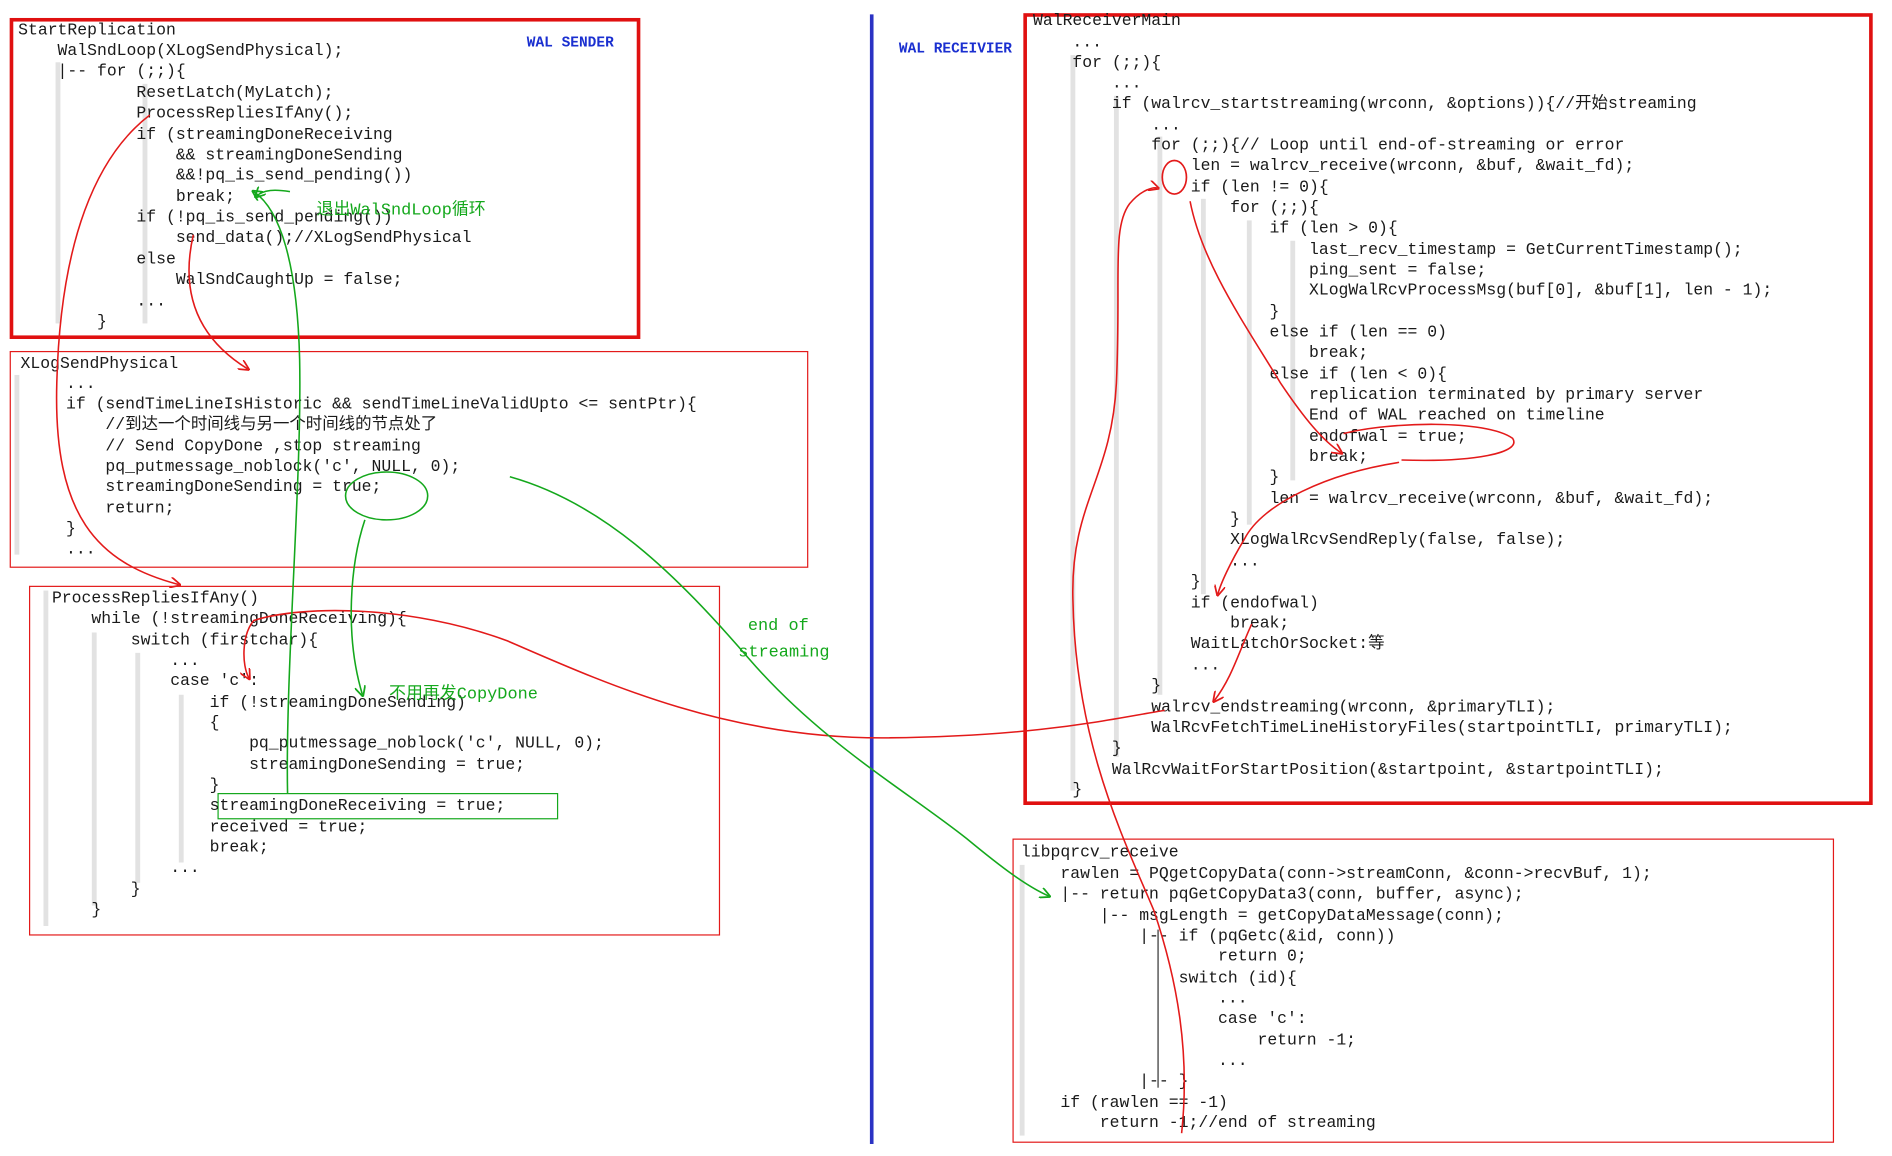  Describe the element at coordinates (1174, 177) in the screenshot. I see `red-circle-annotation` at that location.